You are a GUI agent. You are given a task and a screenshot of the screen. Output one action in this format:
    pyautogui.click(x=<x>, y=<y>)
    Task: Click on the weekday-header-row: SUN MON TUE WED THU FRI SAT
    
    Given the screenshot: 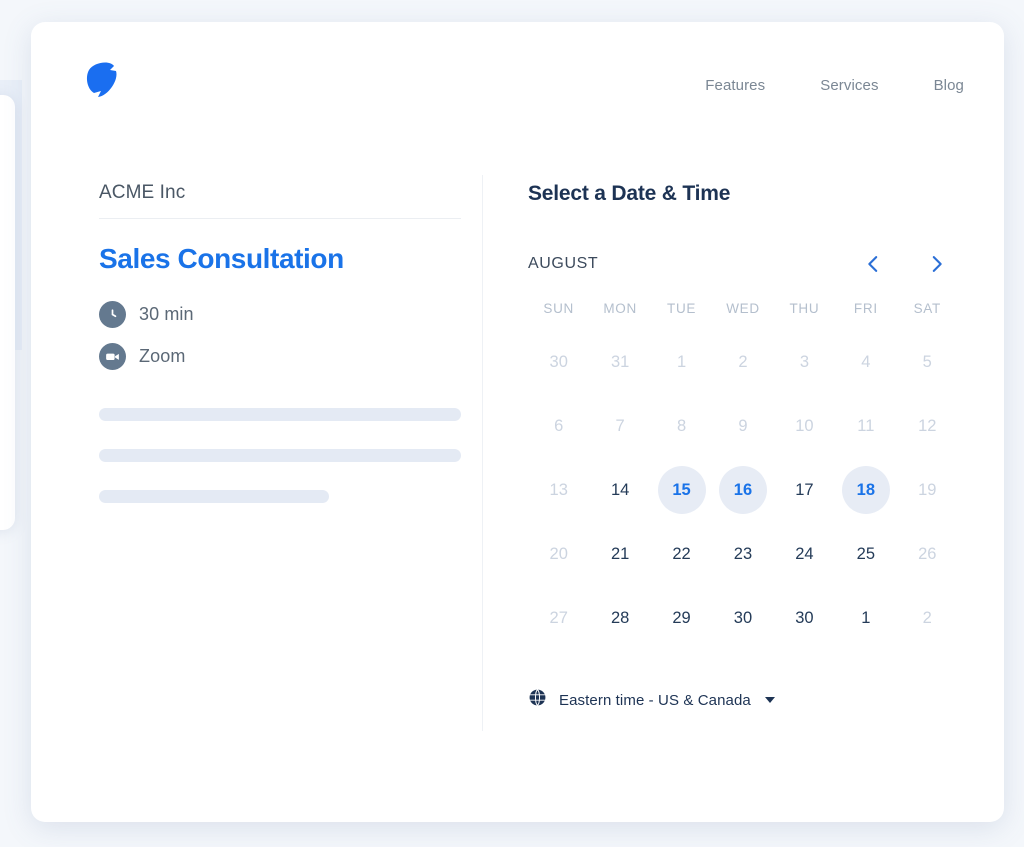 What is the action you would take?
    pyautogui.click(x=743, y=308)
    